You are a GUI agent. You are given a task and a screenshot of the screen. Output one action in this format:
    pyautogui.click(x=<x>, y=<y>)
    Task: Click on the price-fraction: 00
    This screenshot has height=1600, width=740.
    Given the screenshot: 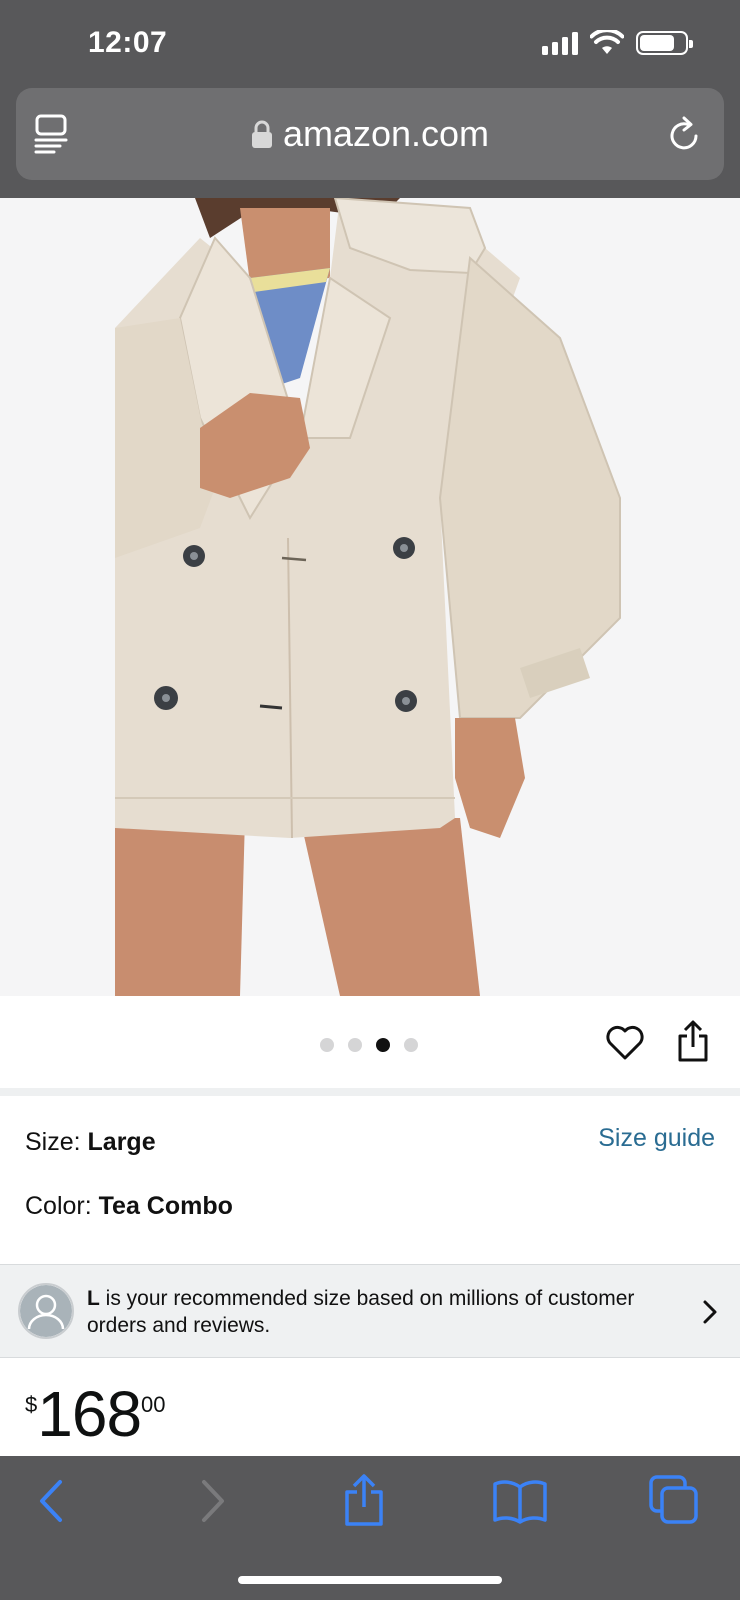 What is the action you would take?
    pyautogui.click(x=153, y=1404)
    